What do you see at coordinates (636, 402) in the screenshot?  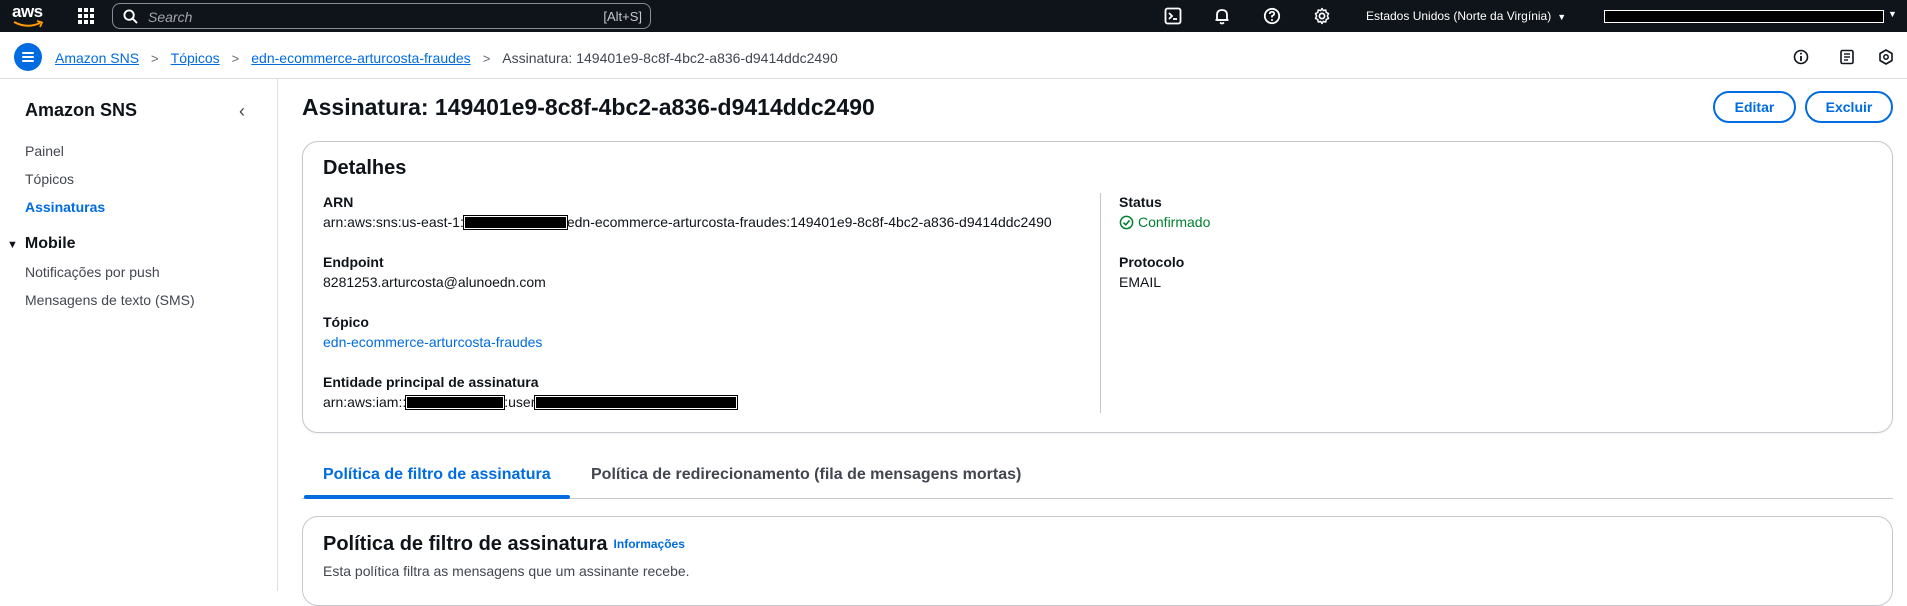 I see `redacted-user-name` at bounding box center [636, 402].